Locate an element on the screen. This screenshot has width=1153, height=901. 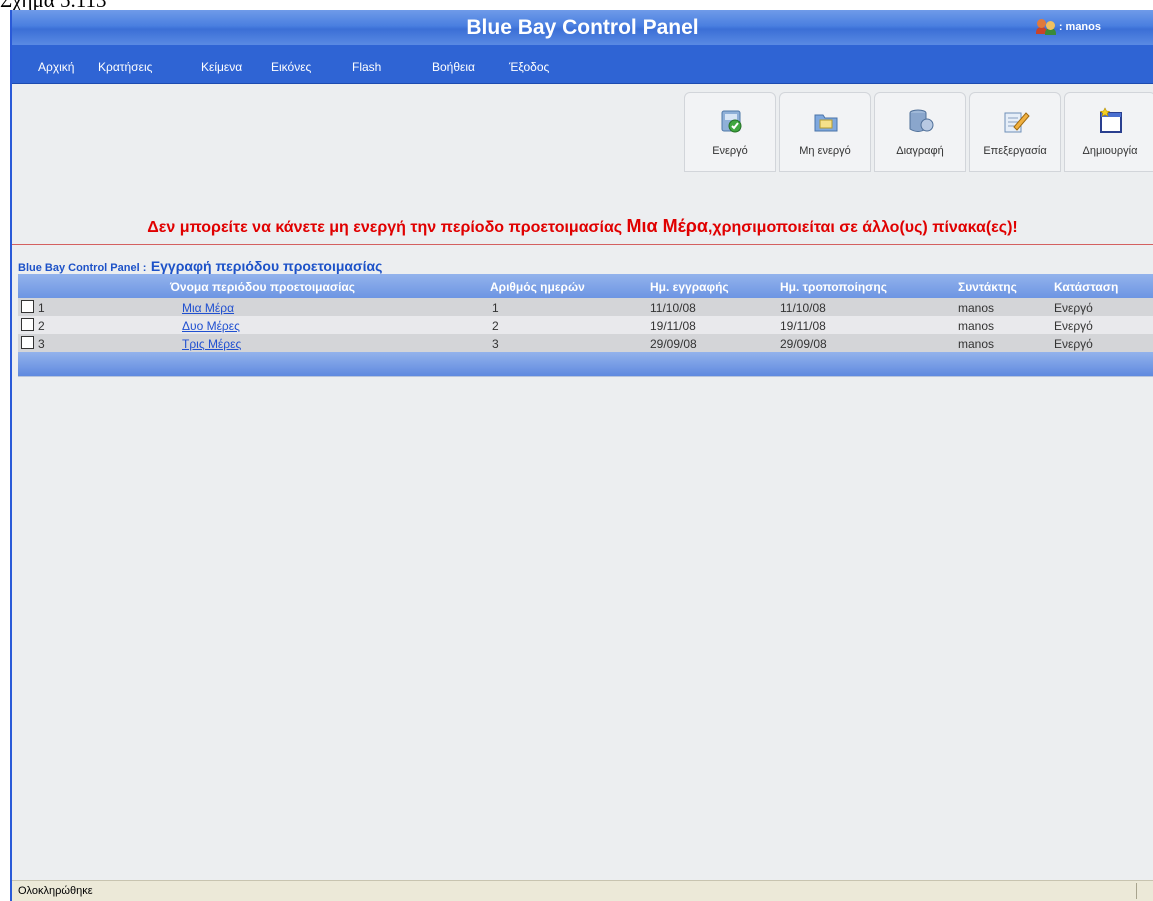
title-bar: Blue Bay Control Panel : manos is located at coordinates (582, 27).